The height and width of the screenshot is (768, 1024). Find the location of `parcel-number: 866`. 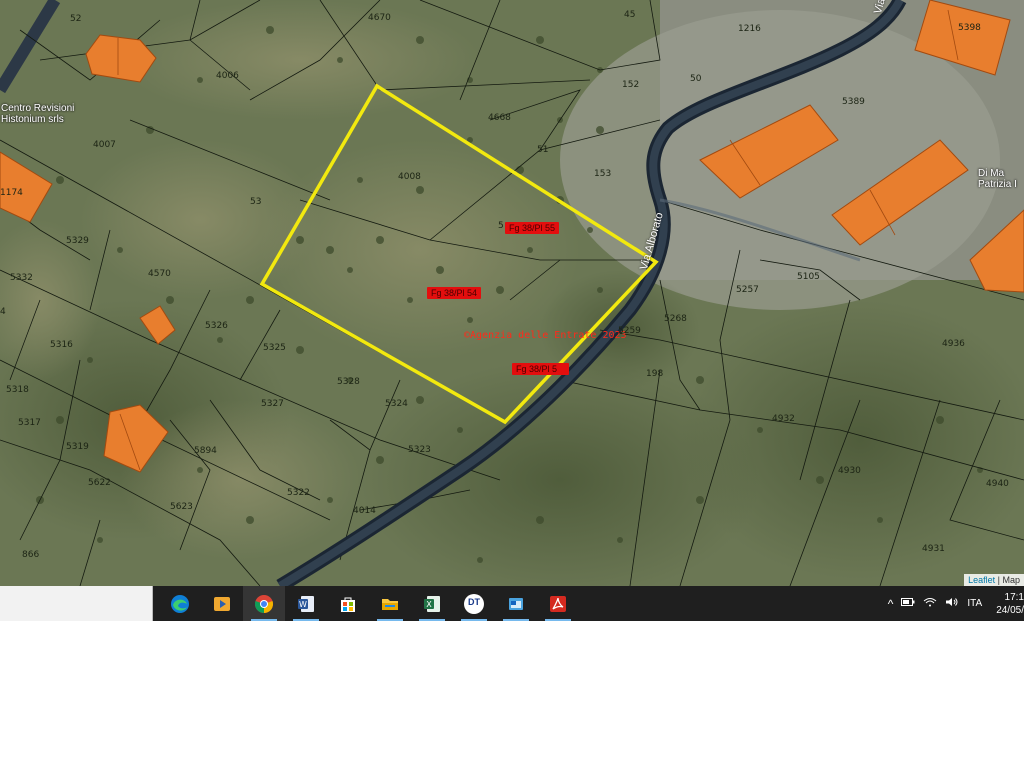

parcel-number: 866 is located at coordinates (31, 555).